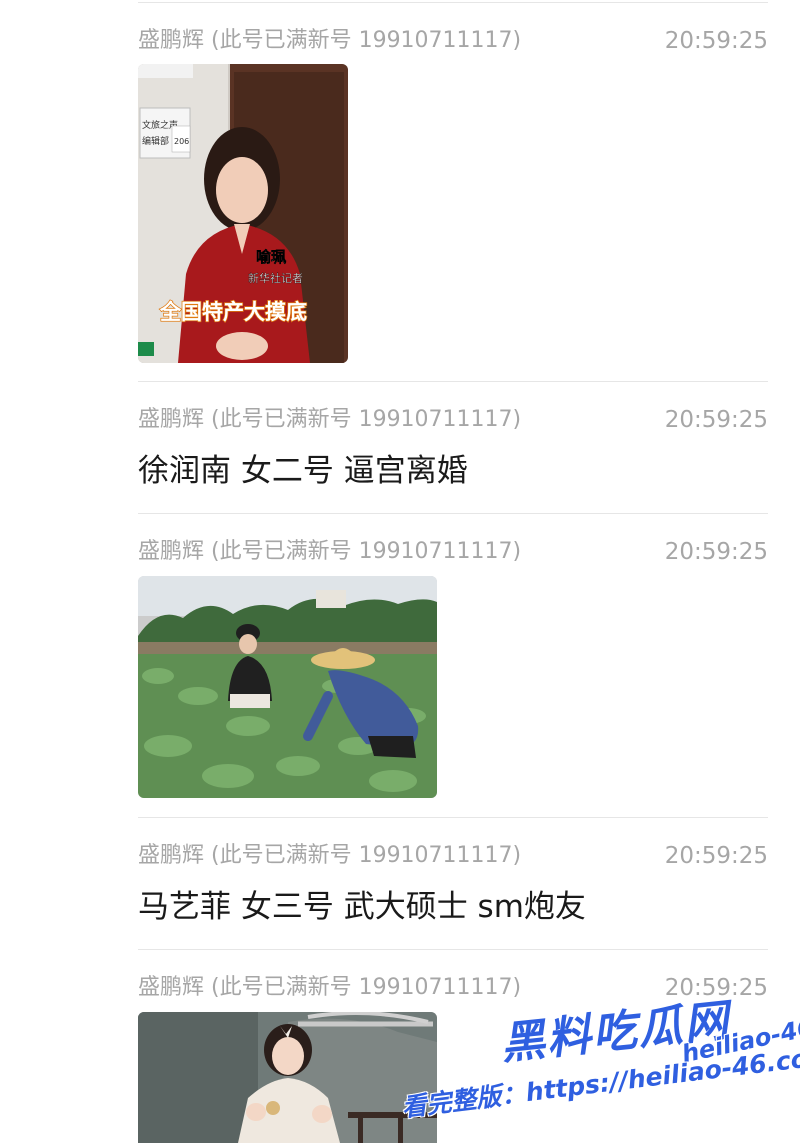 This screenshot has height=1143, width=800. Describe the element at coordinates (303, 471) in the screenshot. I see `message-text: 徐润南 女二号 逼宫离婚` at that location.